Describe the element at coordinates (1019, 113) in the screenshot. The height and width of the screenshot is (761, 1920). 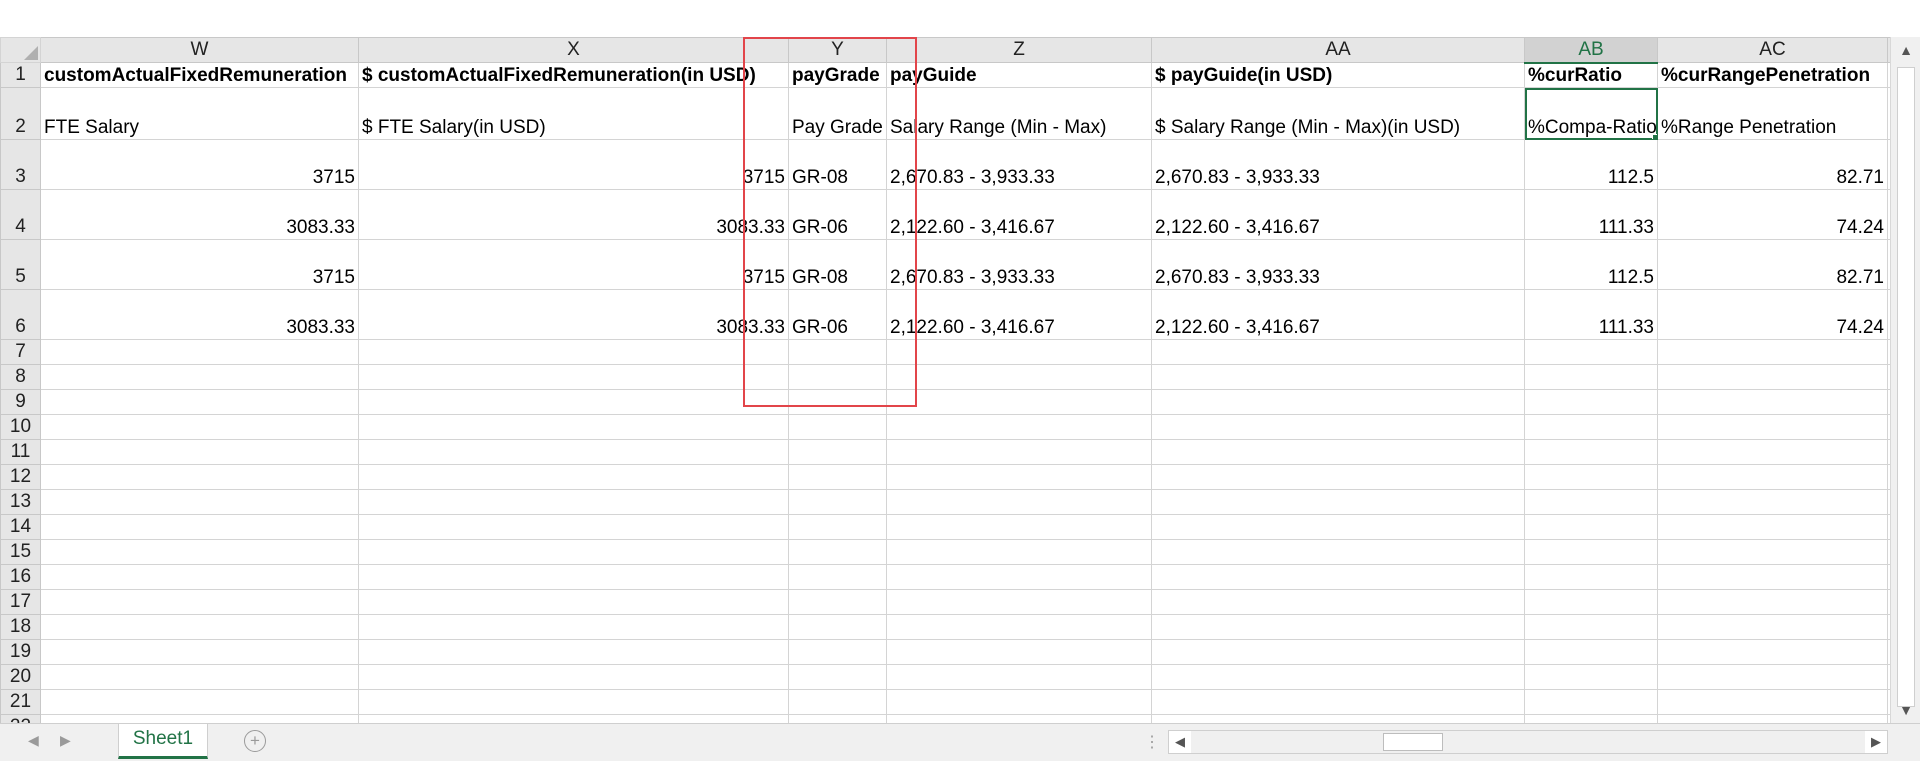
I see `cell-Z2: Salary Range (Min - Max)` at that location.